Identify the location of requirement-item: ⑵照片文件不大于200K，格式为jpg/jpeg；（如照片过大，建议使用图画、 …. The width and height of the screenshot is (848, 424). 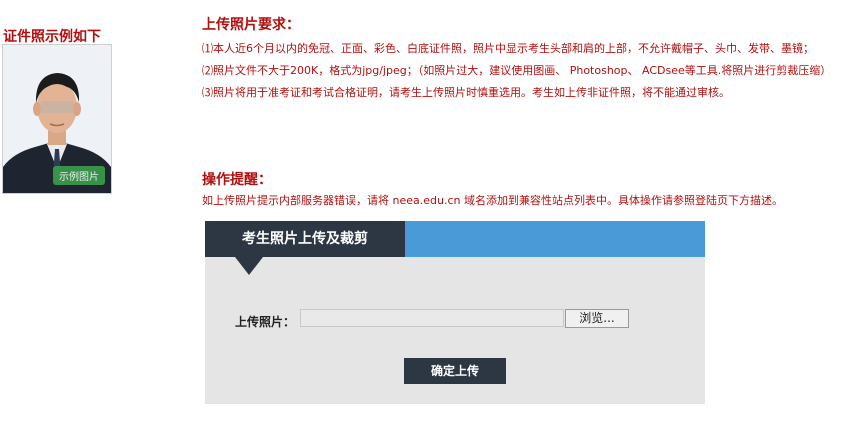
(517, 70).